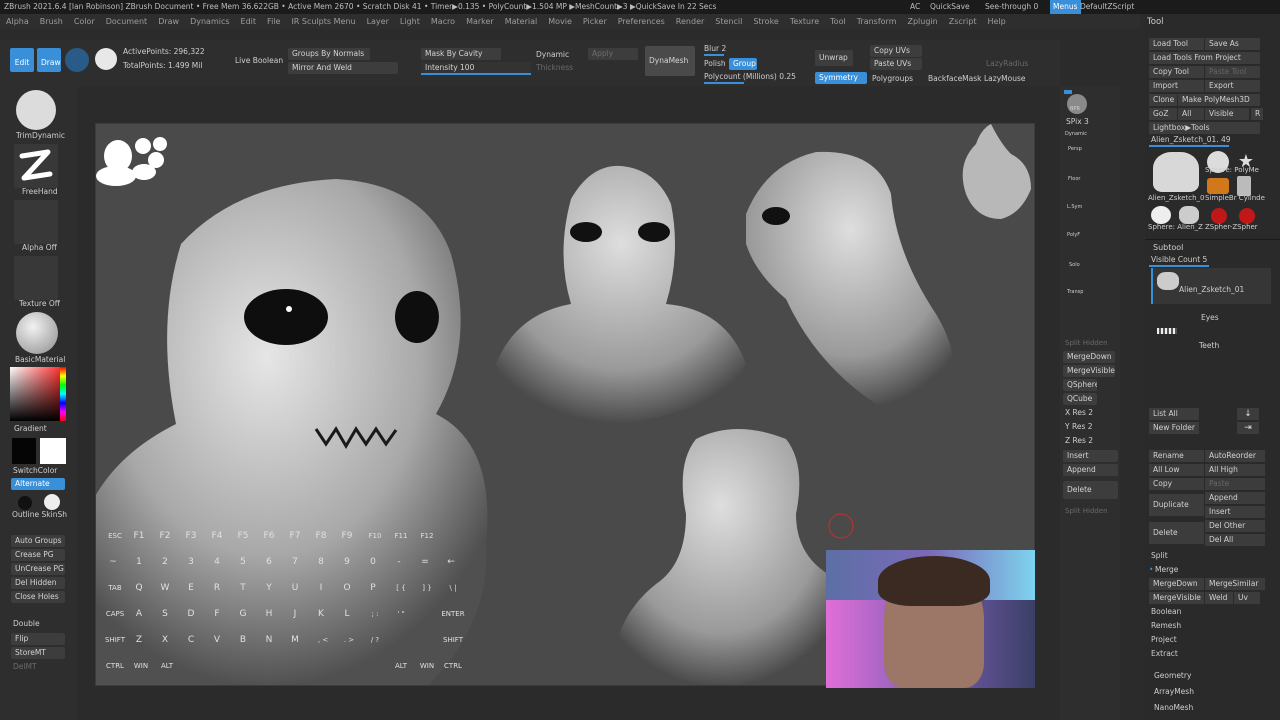 Image resolution: width=1280 pixels, height=720 pixels. What do you see at coordinates (25, 503) in the screenshot?
I see `outline-color-icon` at bounding box center [25, 503].